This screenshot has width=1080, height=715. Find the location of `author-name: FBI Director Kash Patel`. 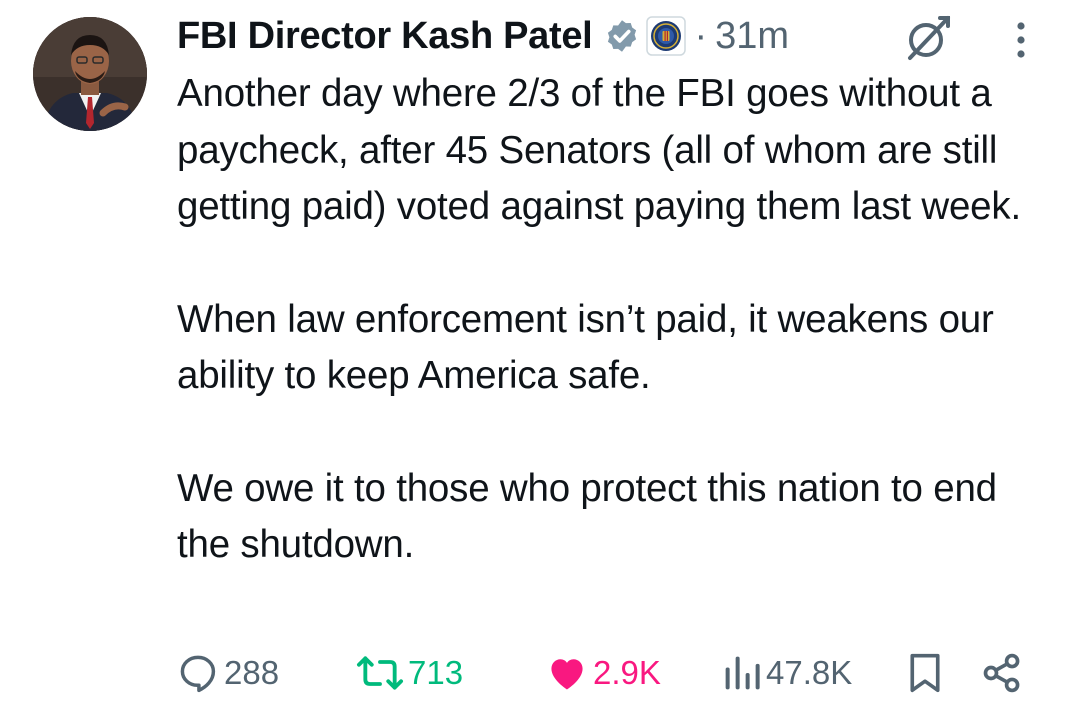

author-name: FBI Director Kash Patel is located at coordinates (385, 36).